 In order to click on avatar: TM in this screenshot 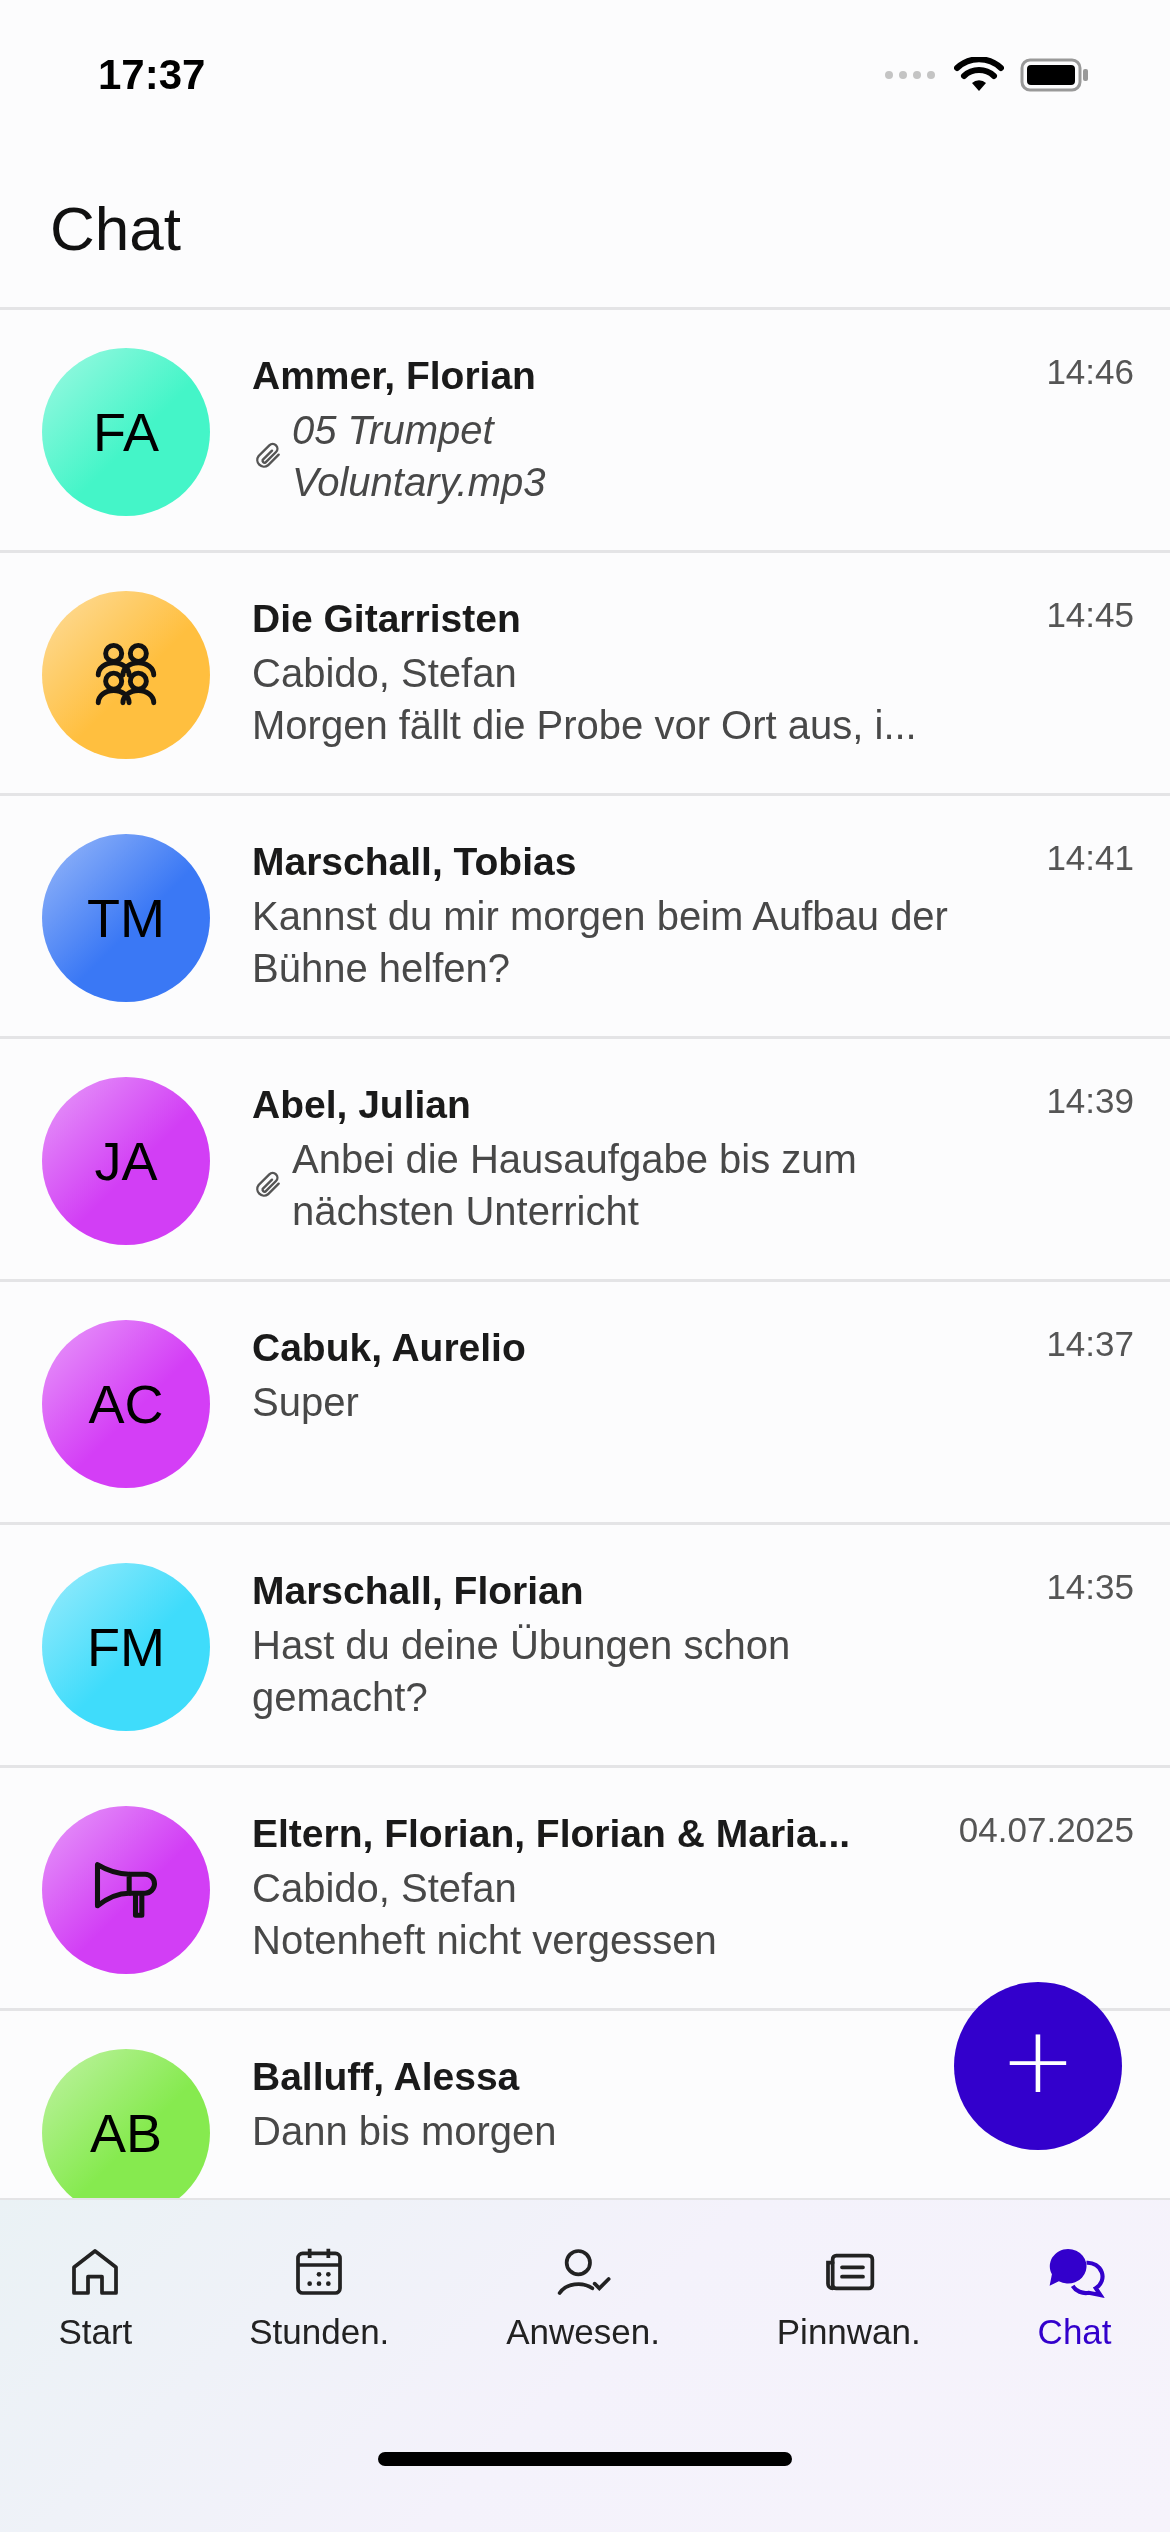, I will do `click(126, 918)`.